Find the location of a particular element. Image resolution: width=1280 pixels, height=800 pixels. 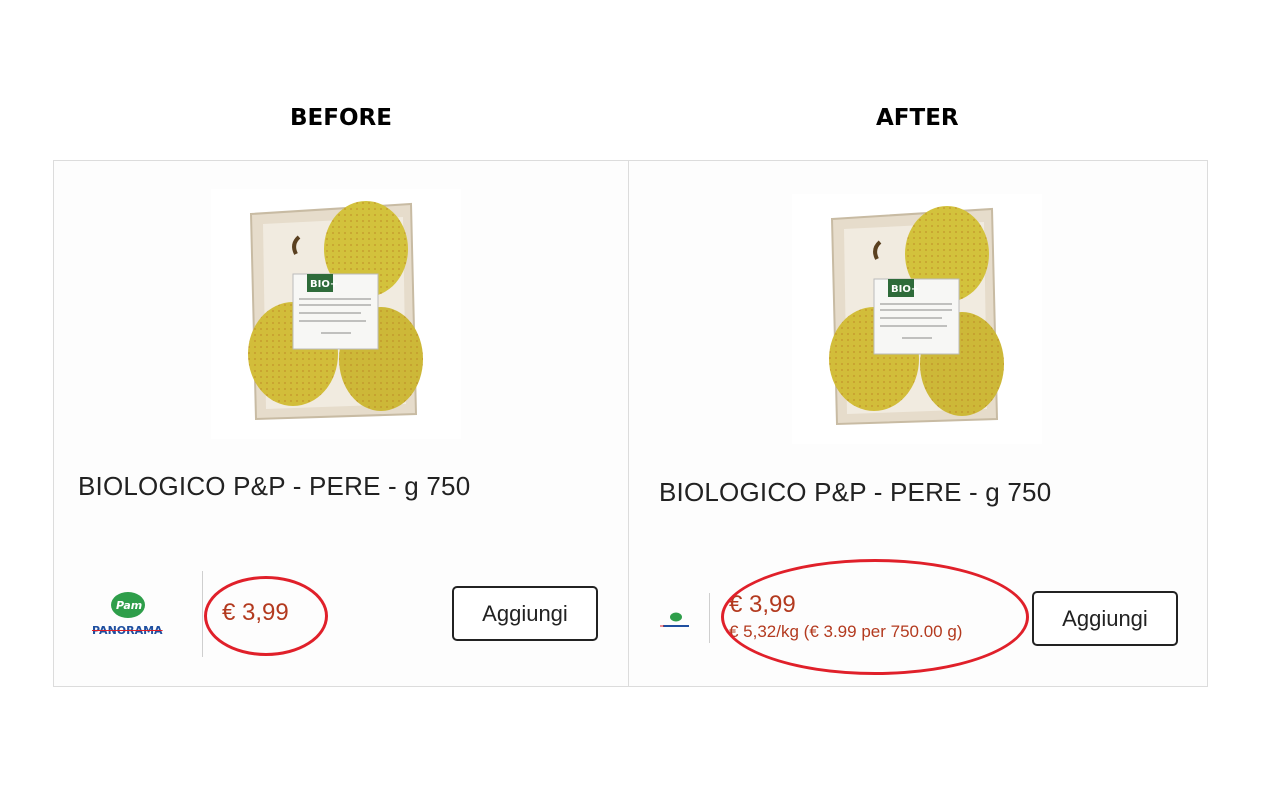

store-logo: Pam PANORAMA is located at coordinates (130, 616).